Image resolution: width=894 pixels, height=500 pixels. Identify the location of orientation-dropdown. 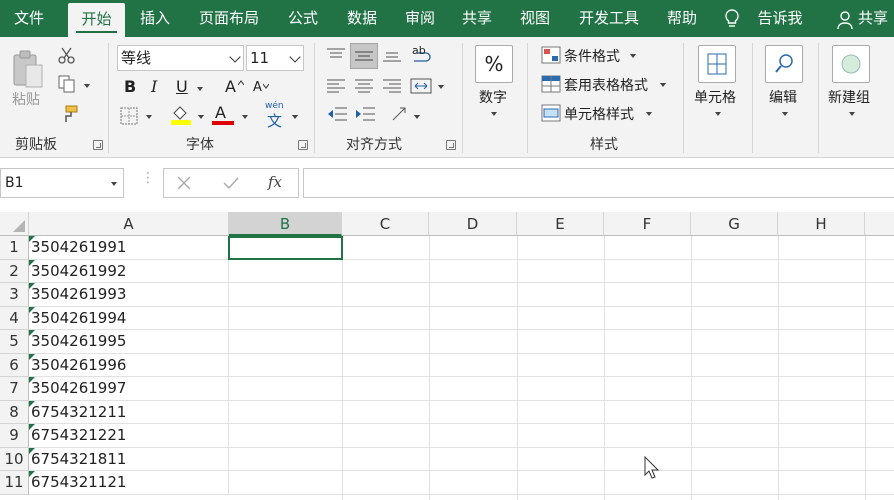
(417, 117).